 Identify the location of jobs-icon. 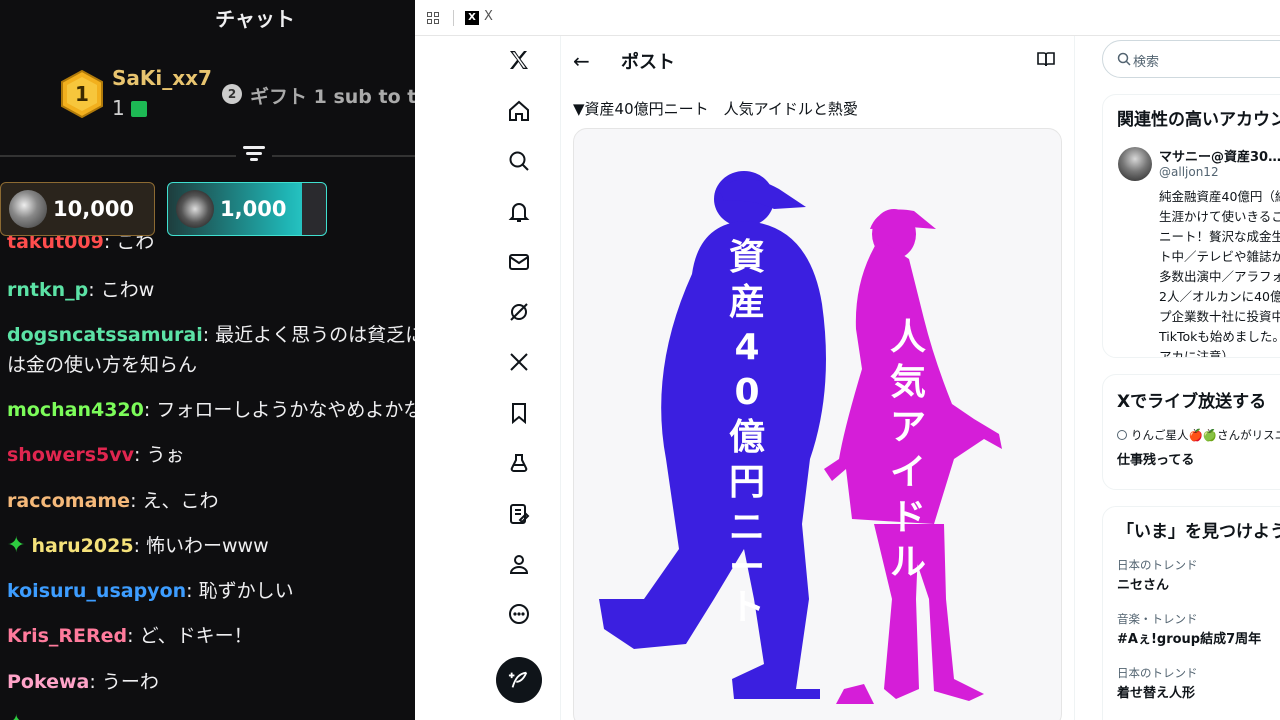
(519, 463).